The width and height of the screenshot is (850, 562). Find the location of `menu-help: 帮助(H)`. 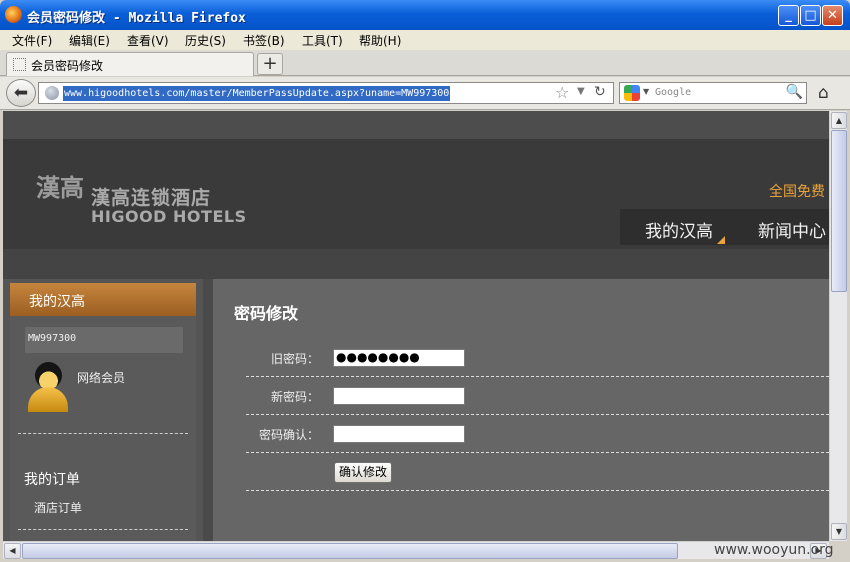

menu-help: 帮助(H) is located at coordinates (380, 40).